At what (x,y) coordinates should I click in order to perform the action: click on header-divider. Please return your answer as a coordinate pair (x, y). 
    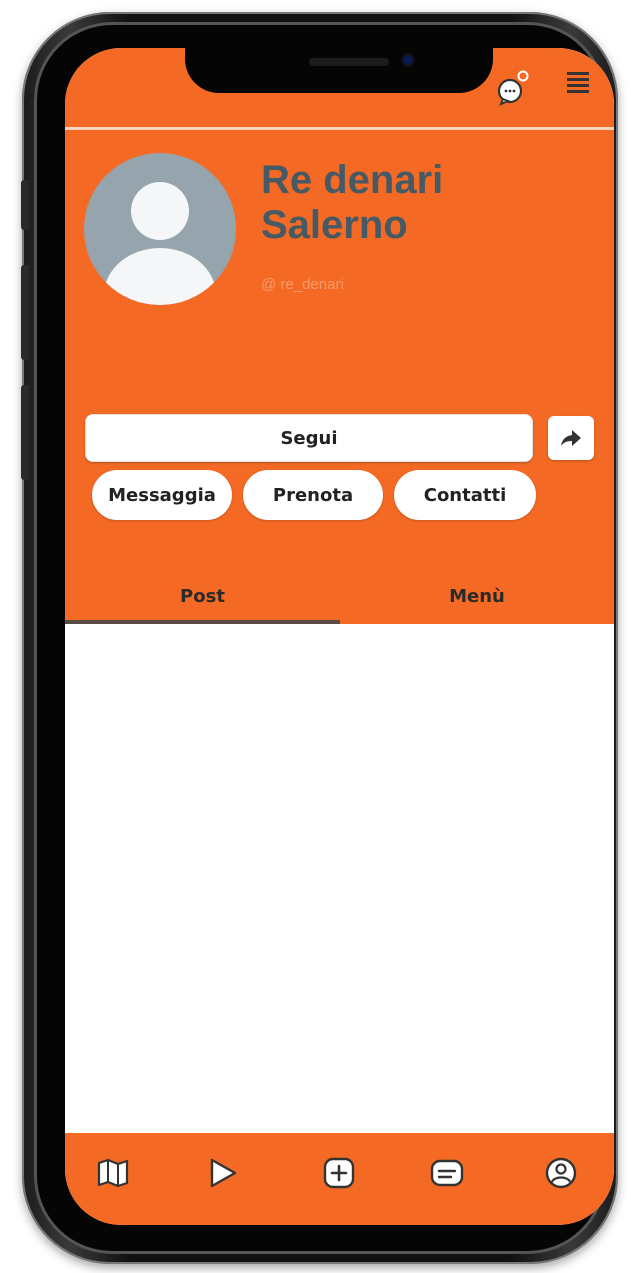
    Looking at the image, I should click on (339, 128).